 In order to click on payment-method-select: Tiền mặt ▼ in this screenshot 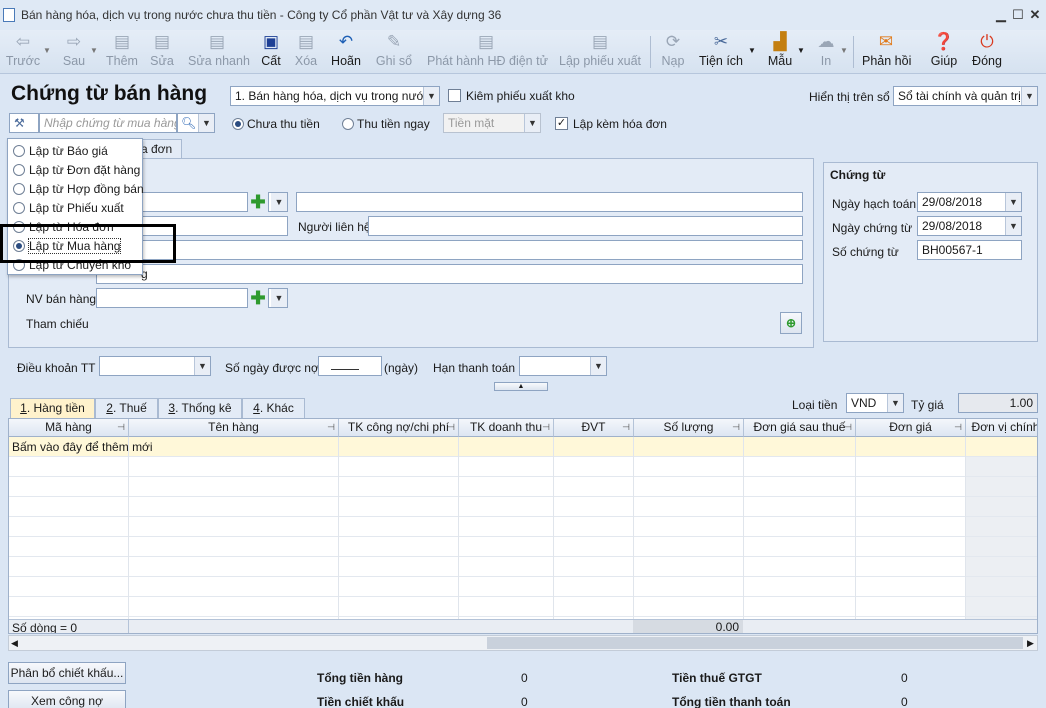, I will do `click(492, 123)`.